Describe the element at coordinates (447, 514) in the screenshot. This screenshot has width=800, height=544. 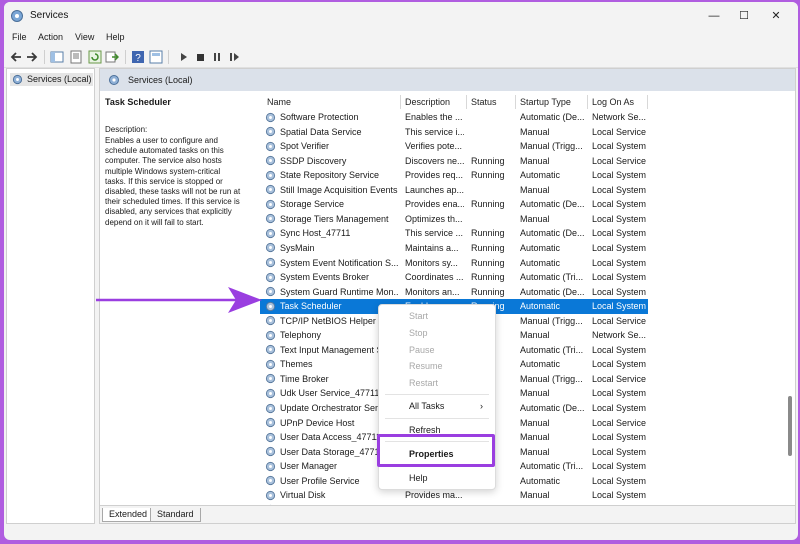
I see `view-tabs: Extended Standard` at that location.